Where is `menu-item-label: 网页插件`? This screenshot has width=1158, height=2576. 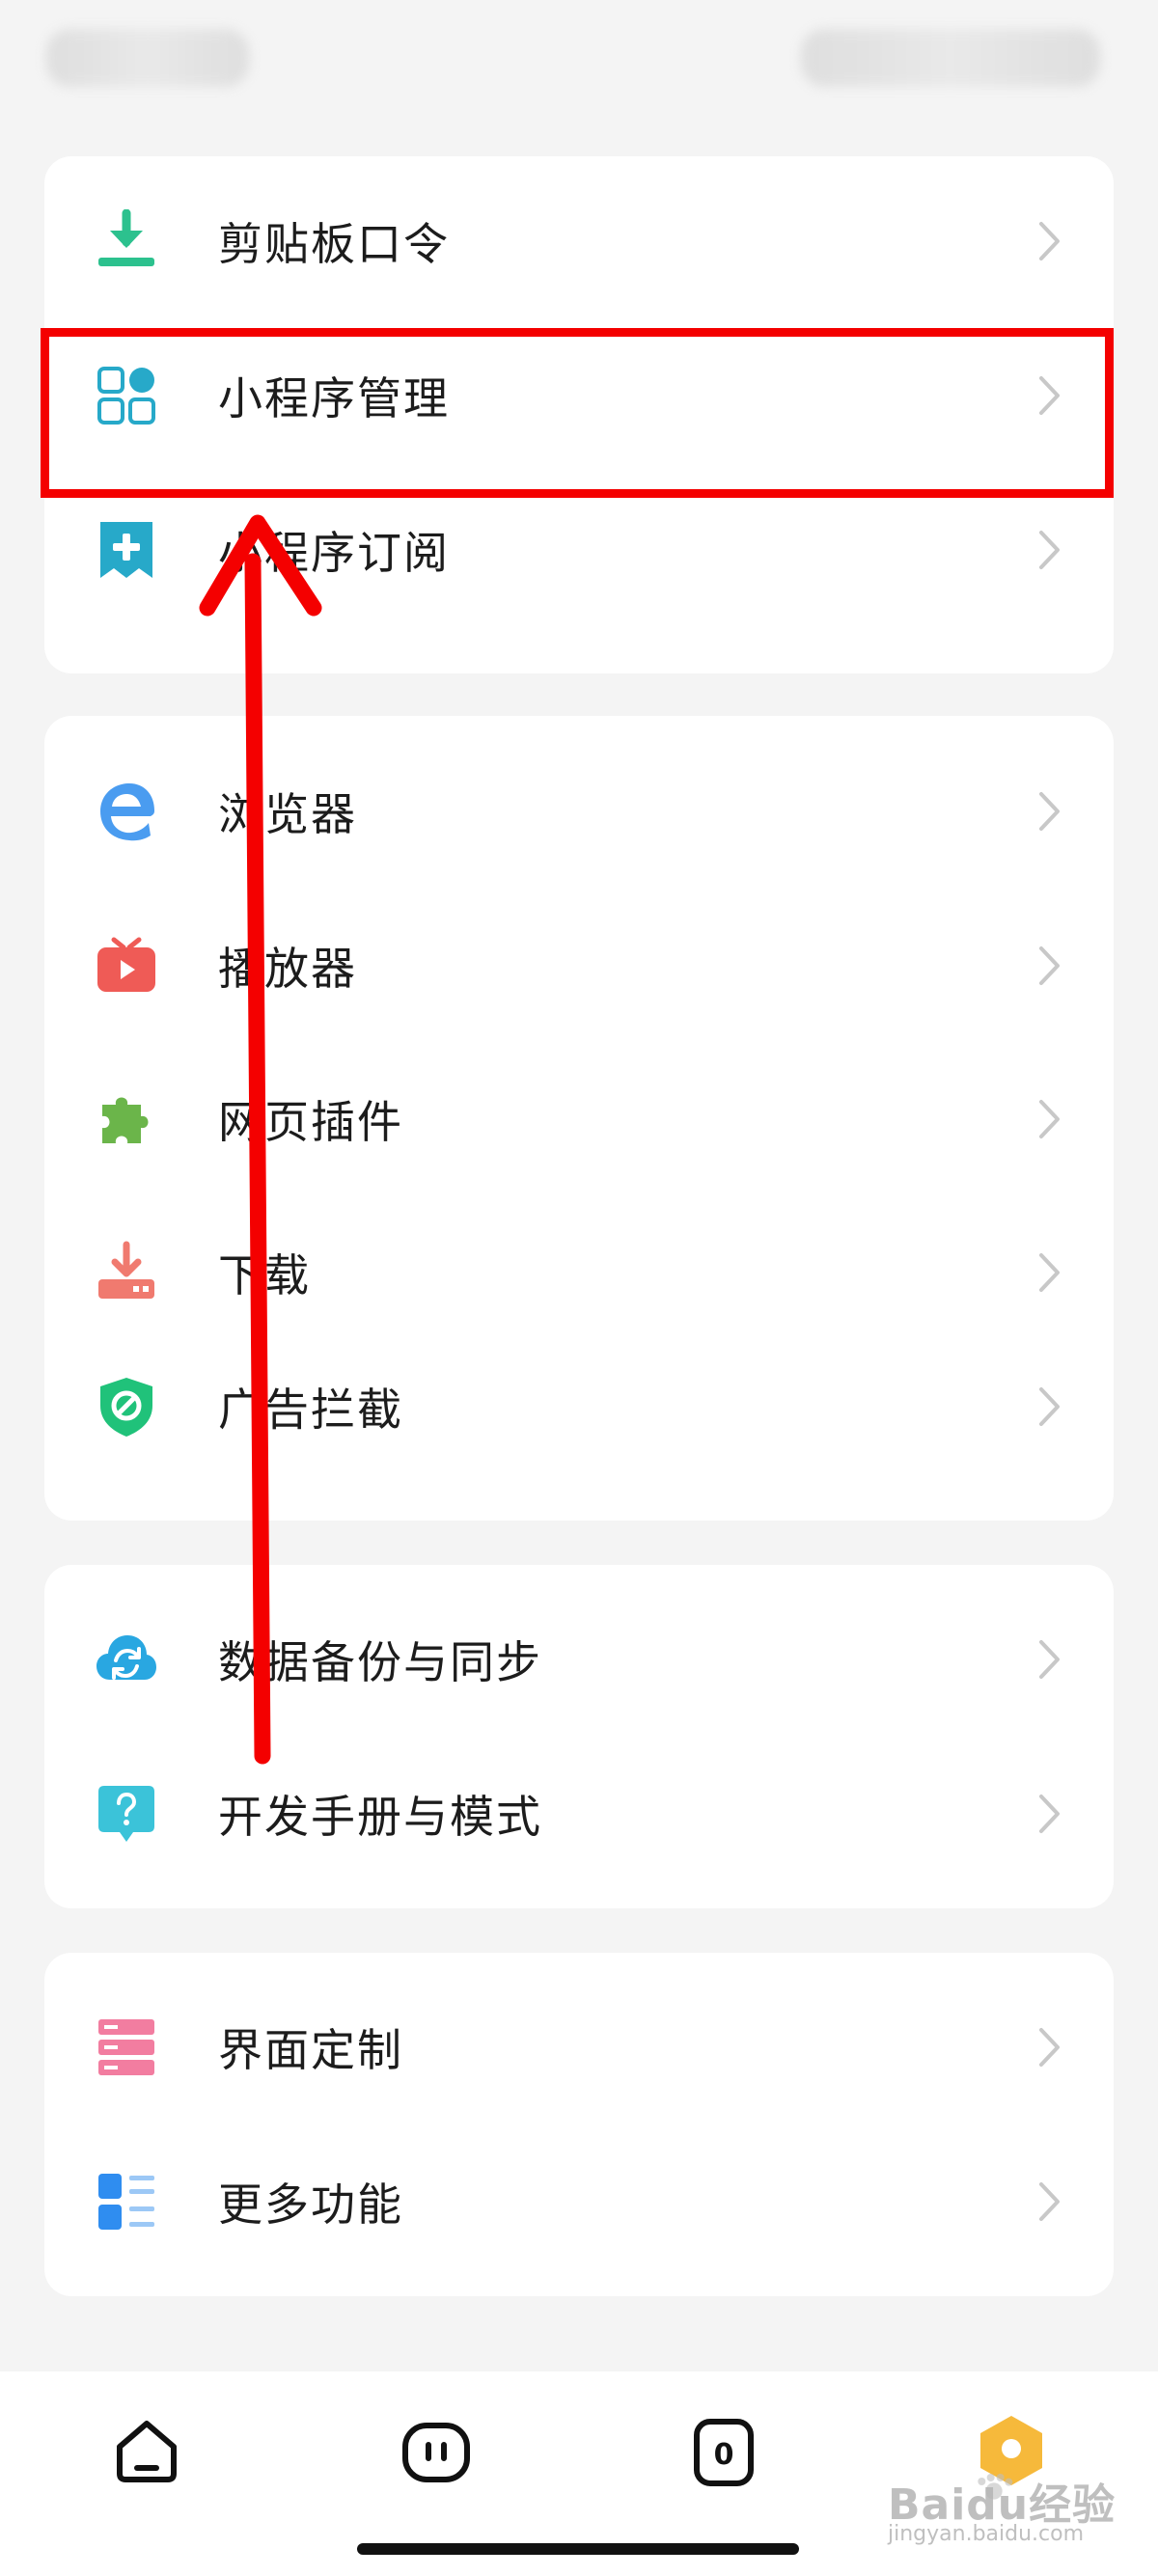
menu-item-label: 网页插件 is located at coordinates (310, 1122).